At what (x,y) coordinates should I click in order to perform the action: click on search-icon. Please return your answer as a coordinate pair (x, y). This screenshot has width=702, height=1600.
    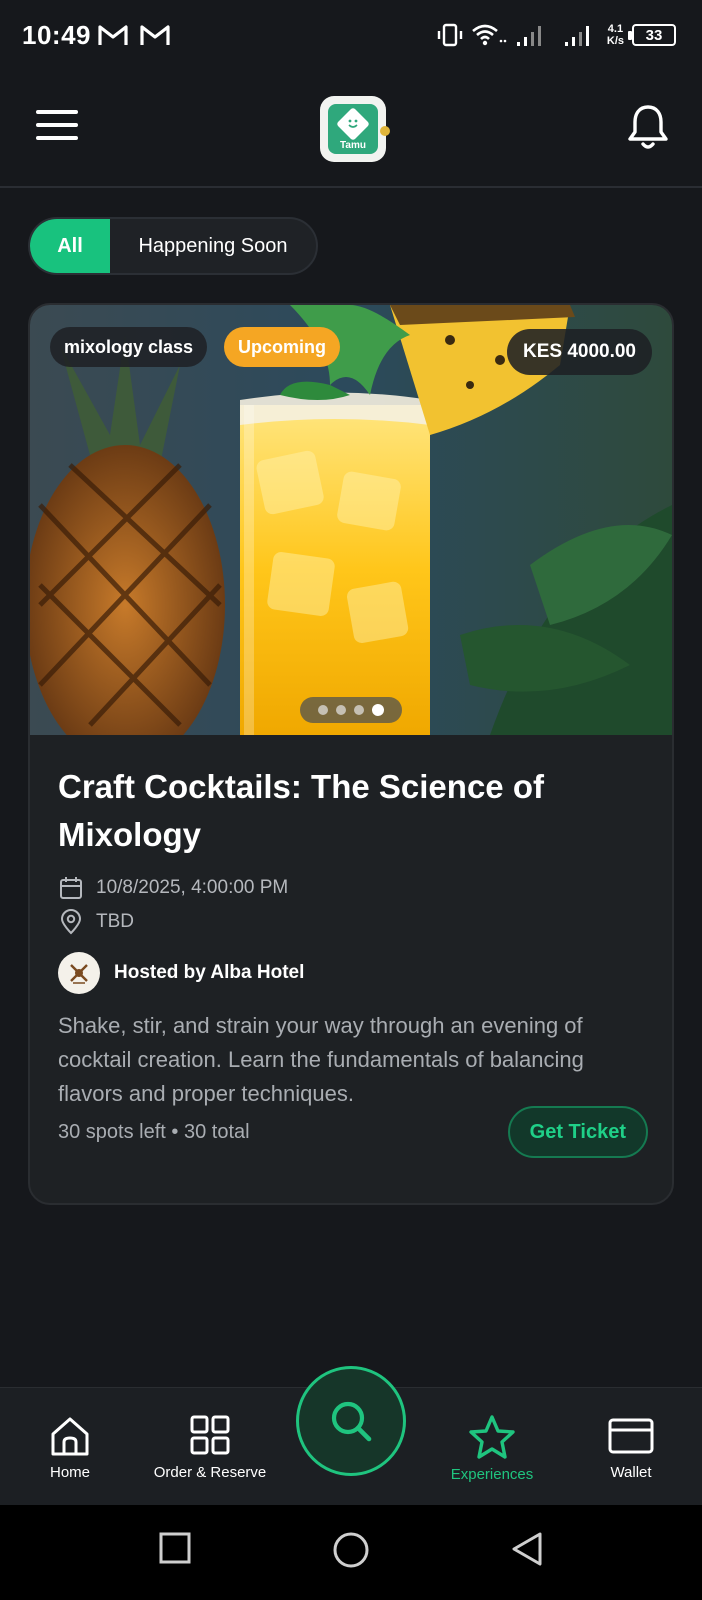
    Looking at the image, I should click on (351, 1421).